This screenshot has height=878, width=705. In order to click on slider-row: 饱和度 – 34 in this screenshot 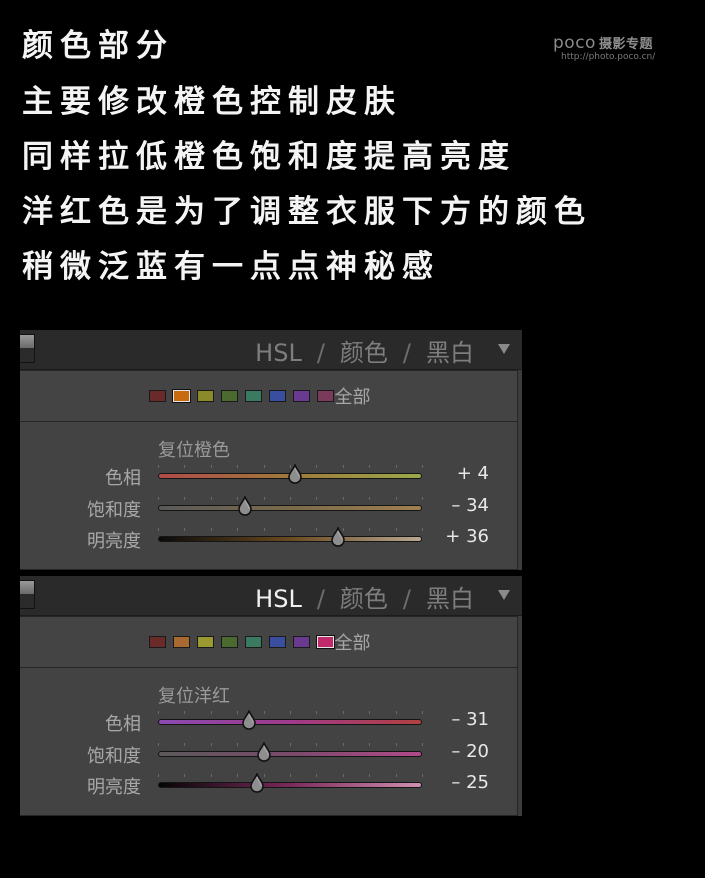, I will do `click(268, 508)`.